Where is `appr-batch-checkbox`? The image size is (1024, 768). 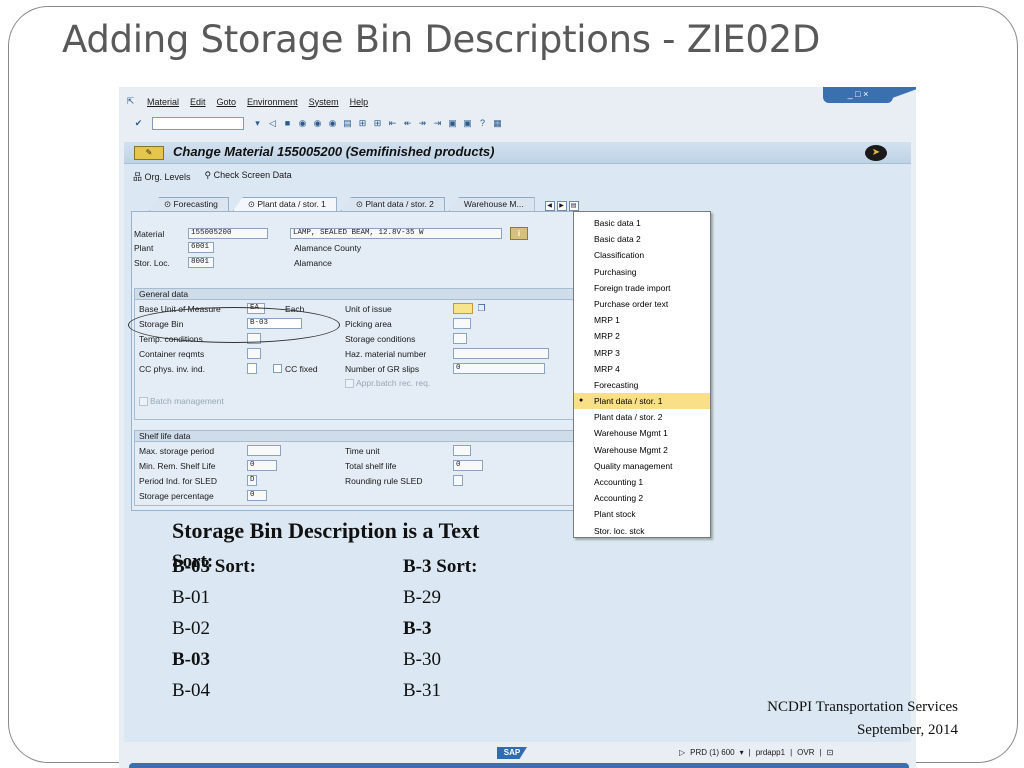
appr-batch-checkbox is located at coordinates (349, 383).